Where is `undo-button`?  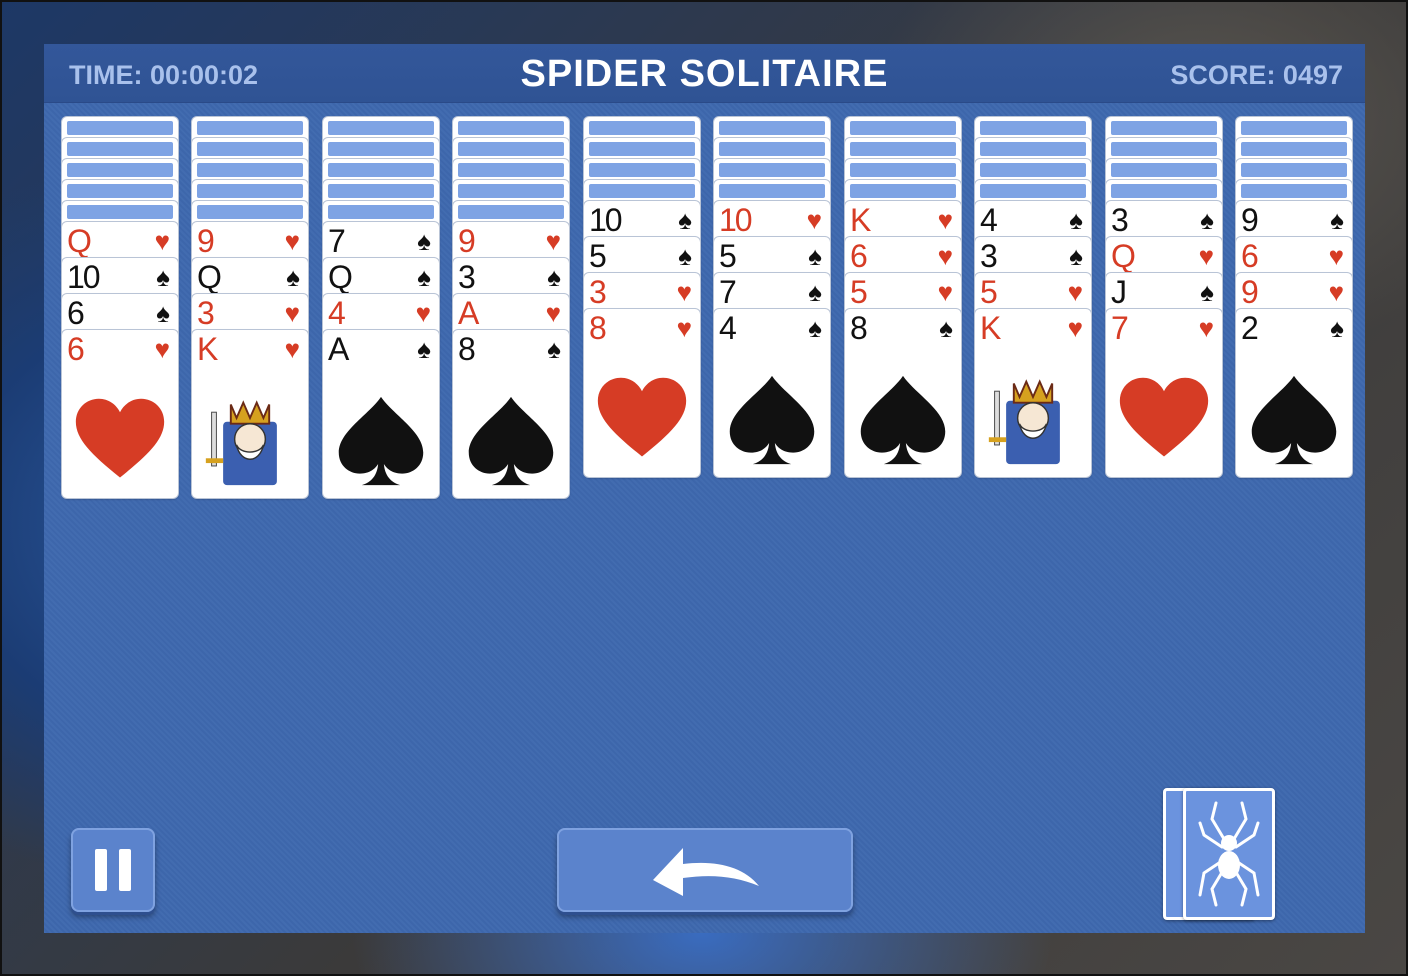
undo-button is located at coordinates (705, 870).